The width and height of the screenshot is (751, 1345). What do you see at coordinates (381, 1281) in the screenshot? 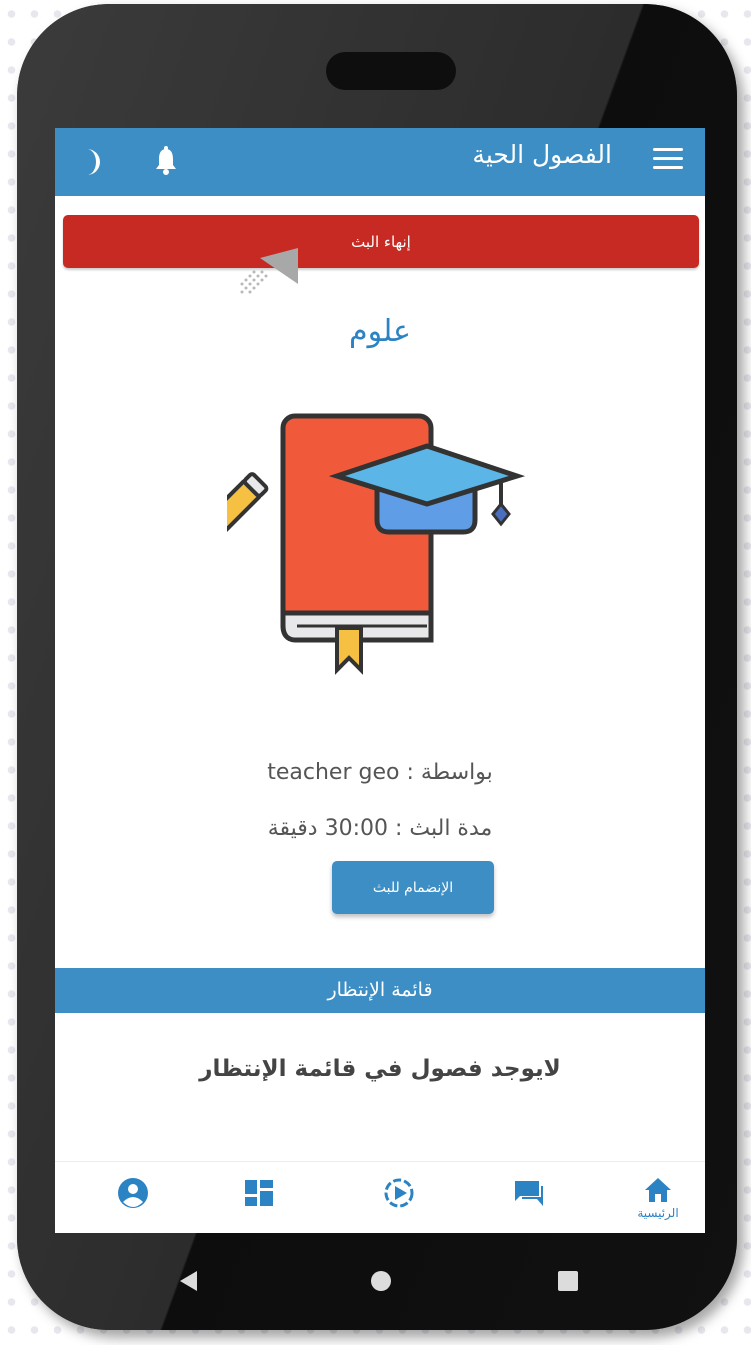
I see `home-circle-icon` at bounding box center [381, 1281].